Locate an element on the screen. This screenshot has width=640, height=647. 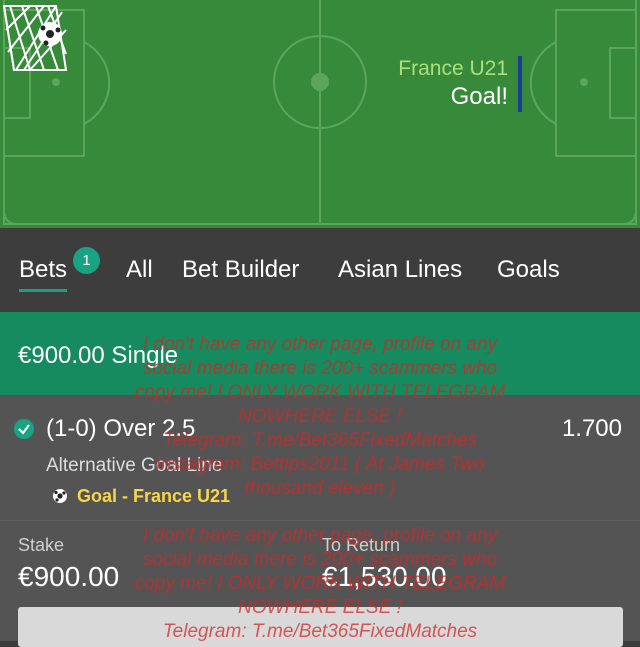
bet-summary-label: €900.00 Single is located at coordinates (98, 355).